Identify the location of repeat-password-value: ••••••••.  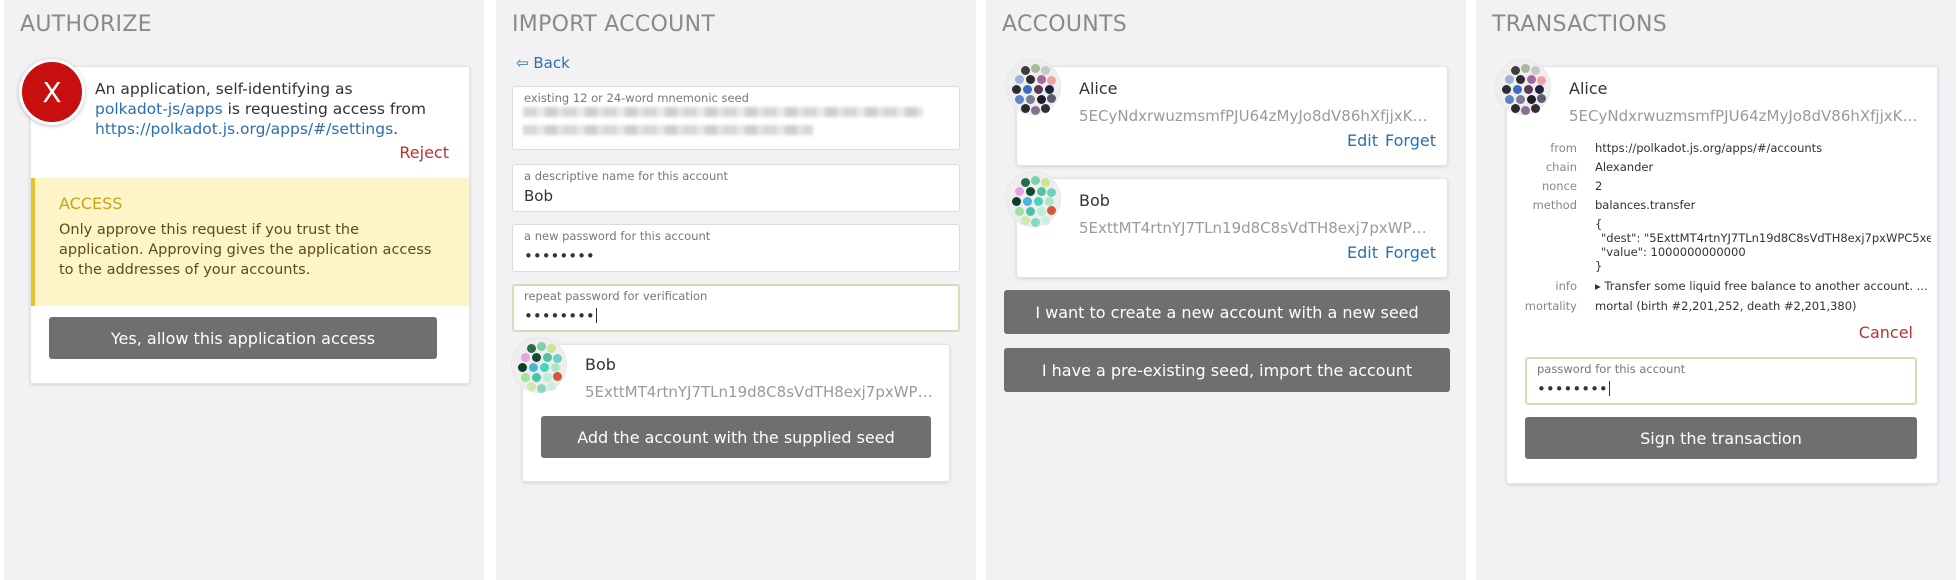
(560, 316).